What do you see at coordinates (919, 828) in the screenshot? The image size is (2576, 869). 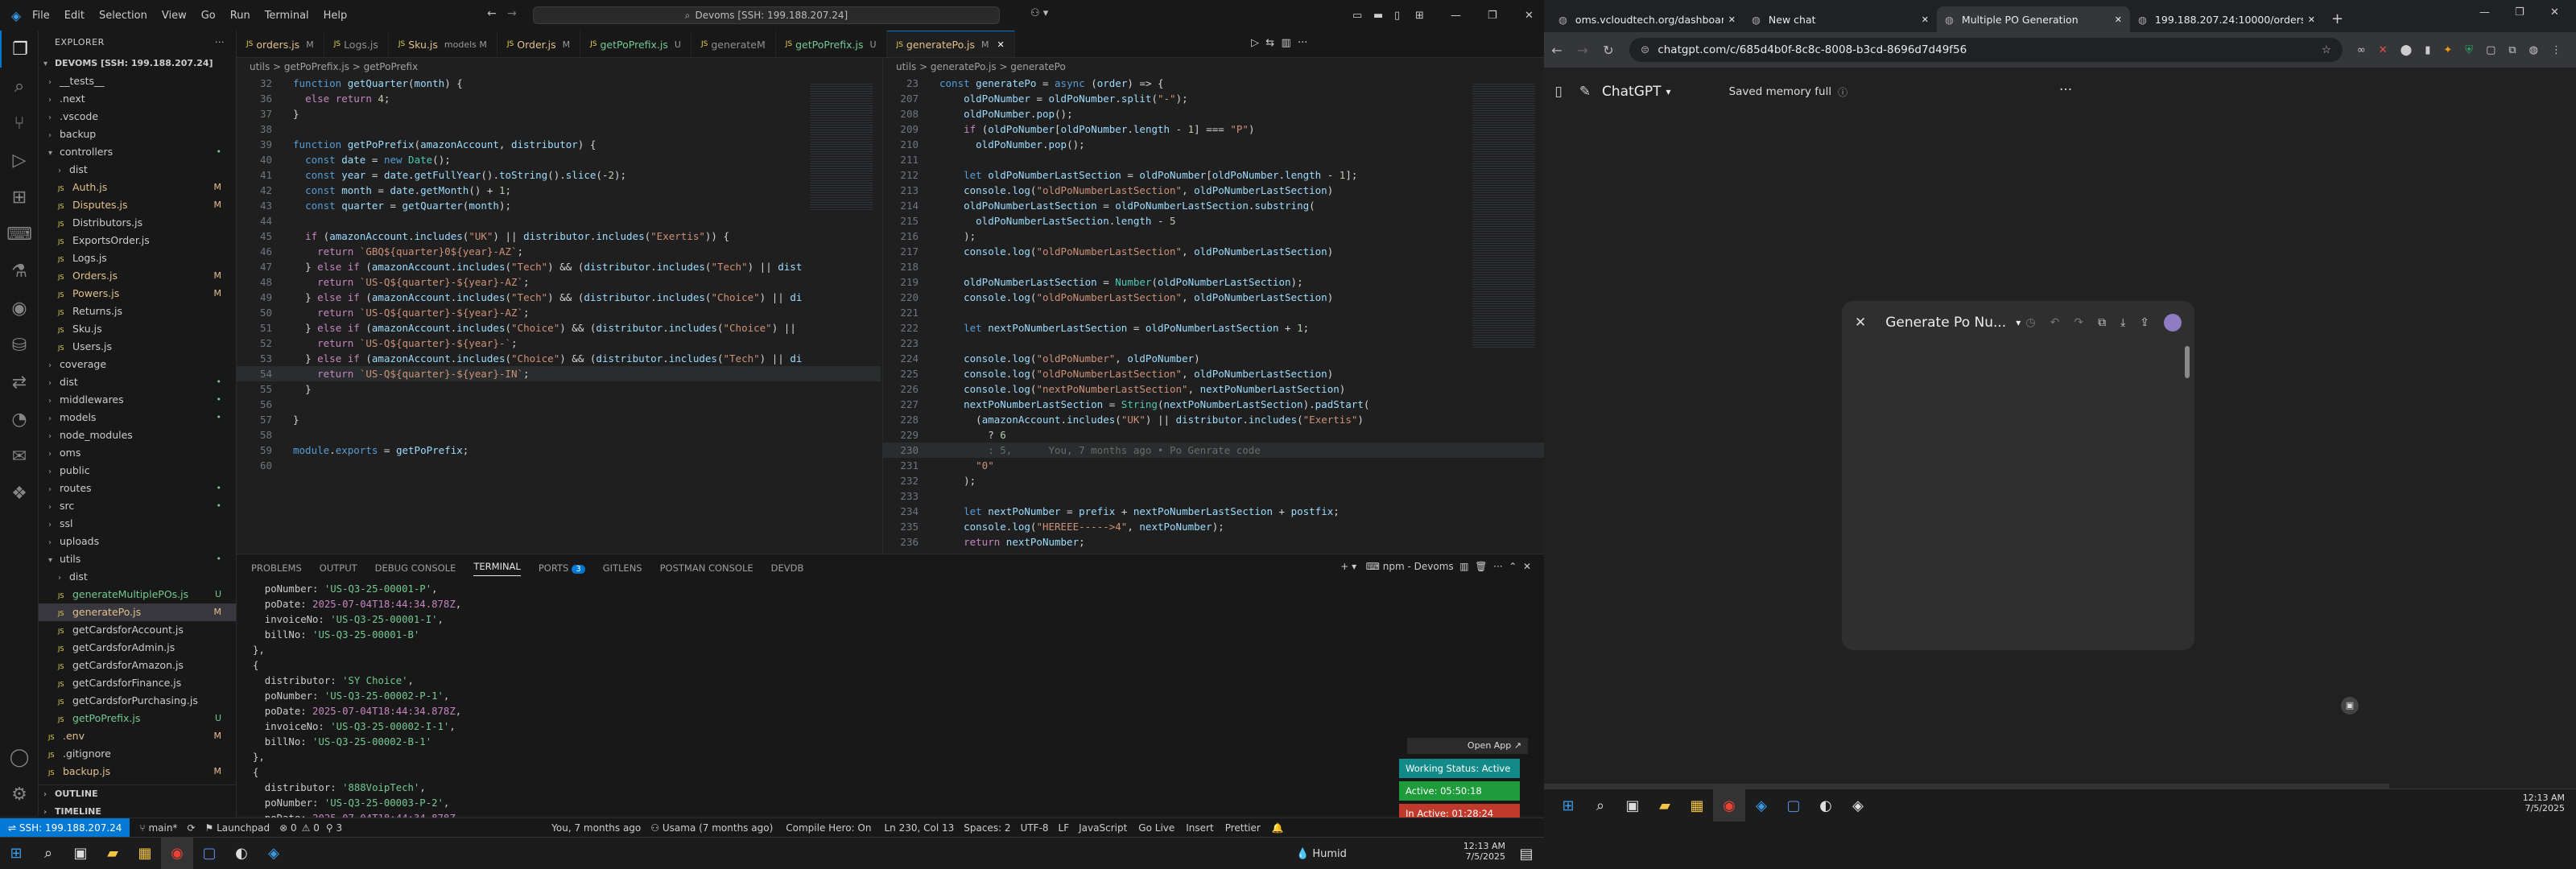 I see `cursor-position: Ln 230, Col 13` at bounding box center [919, 828].